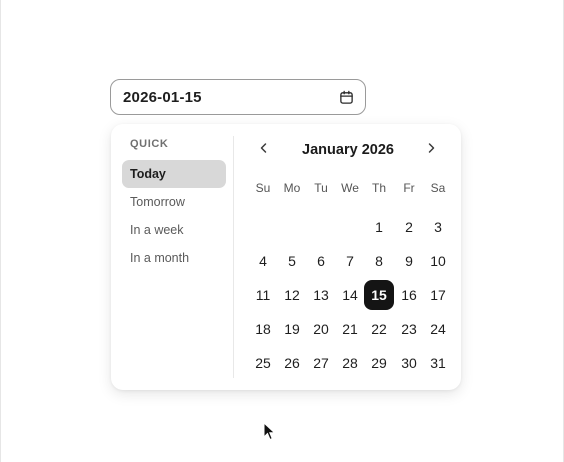 The image size is (564, 462). I want to click on panel-divider, so click(233, 257).